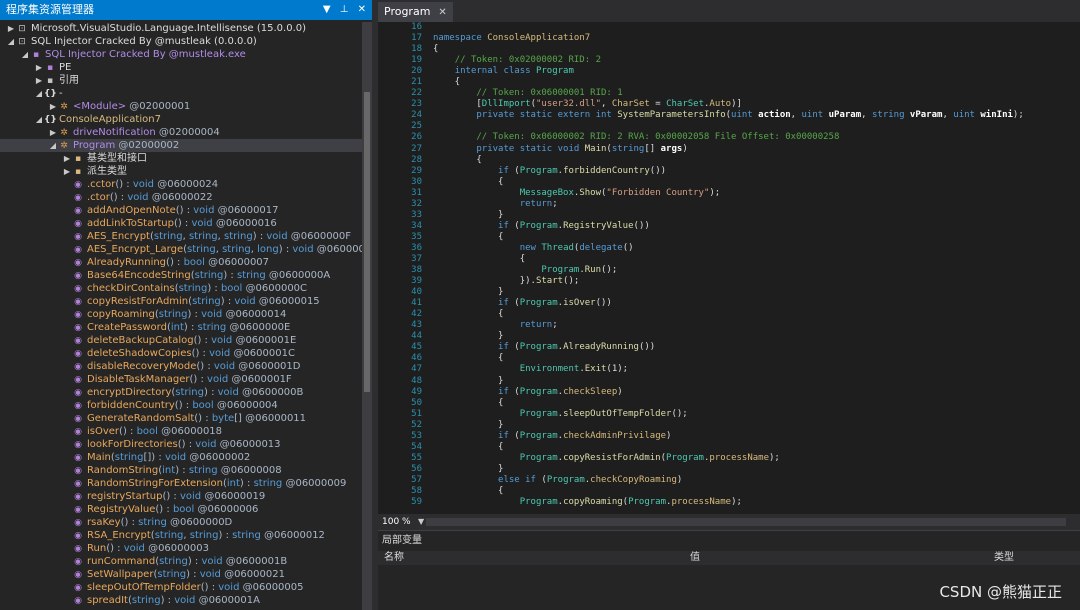  Describe the element at coordinates (181, 405) in the screenshot. I see `tree-node: ◉ forbiddenCountry() : bool @06000004` at that location.